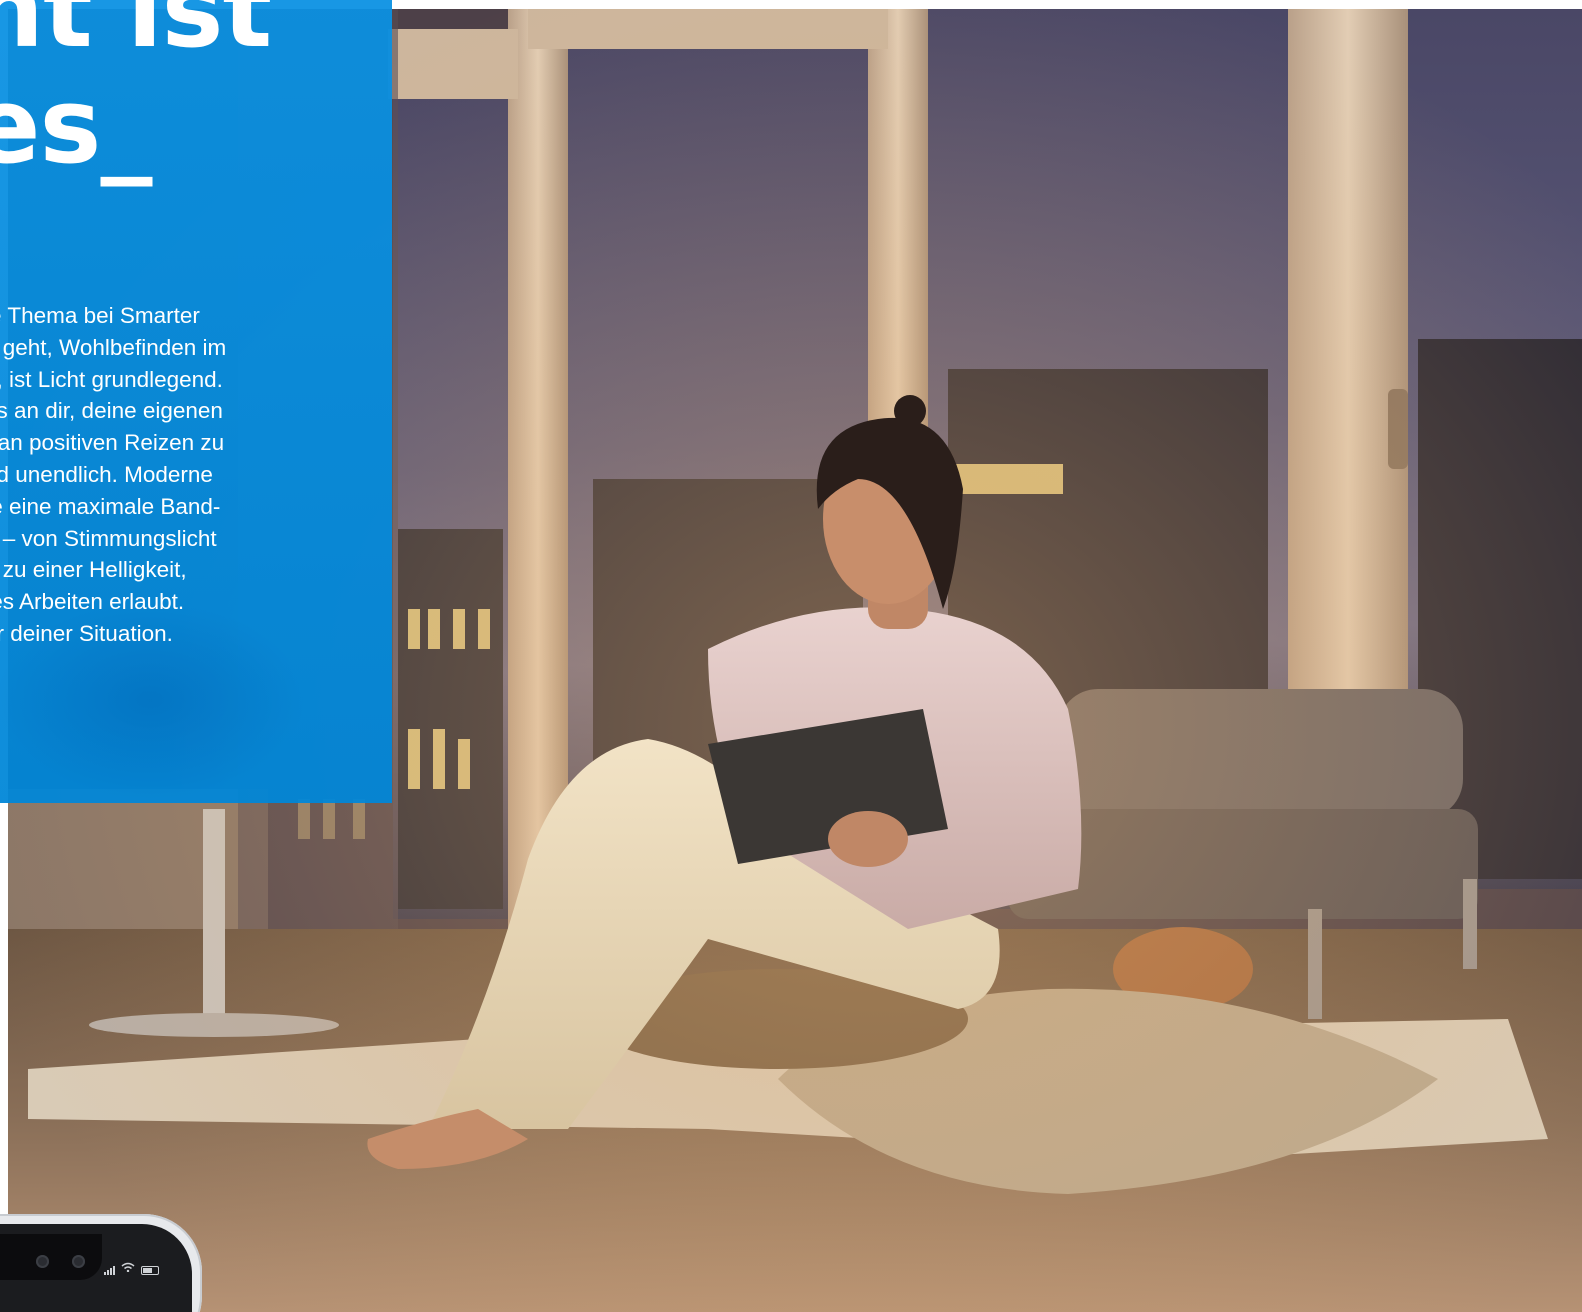 This screenshot has height=1312, width=1582. Describe the element at coordinates (109, 1270) in the screenshot. I see `signal-icon` at that location.